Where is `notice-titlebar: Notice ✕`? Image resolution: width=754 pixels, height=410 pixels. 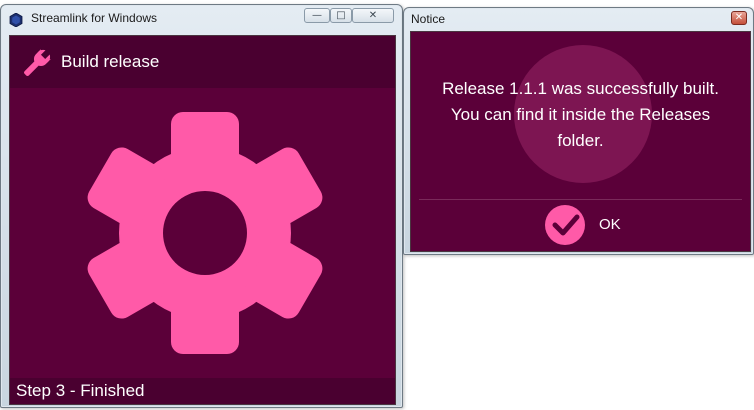
notice-titlebar: Notice ✕ is located at coordinates (578, 19).